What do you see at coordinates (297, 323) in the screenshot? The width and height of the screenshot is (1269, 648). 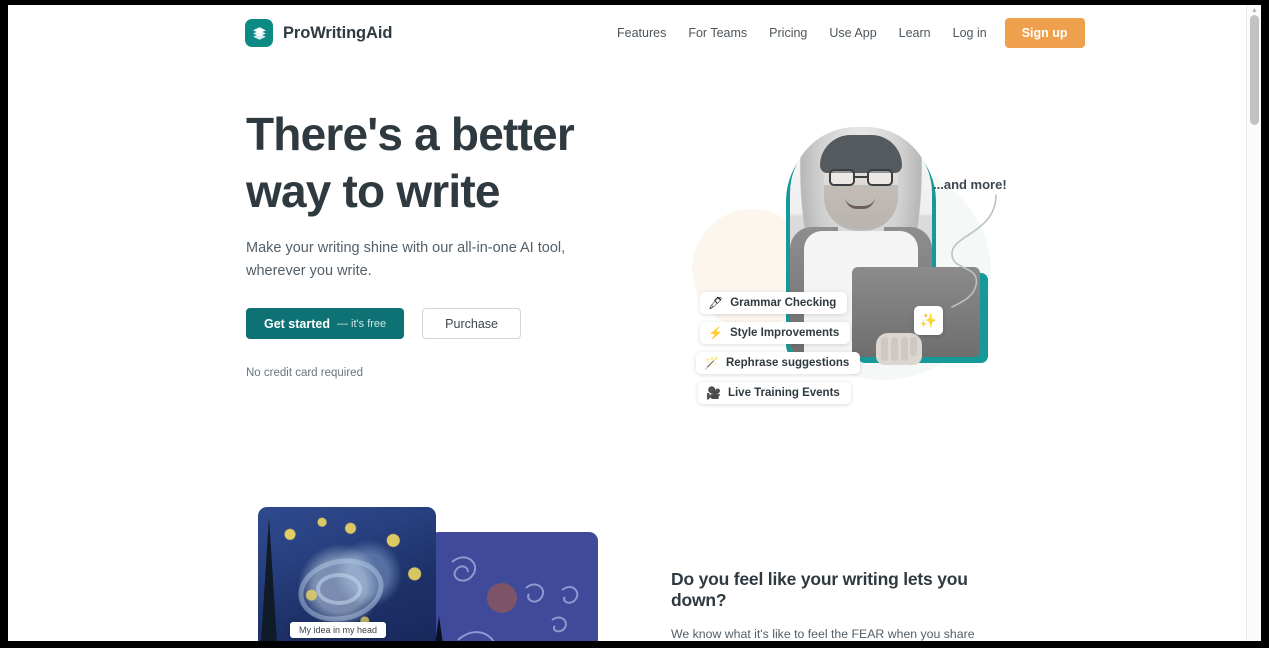 I see `get-started-label: Get started` at bounding box center [297, 323].